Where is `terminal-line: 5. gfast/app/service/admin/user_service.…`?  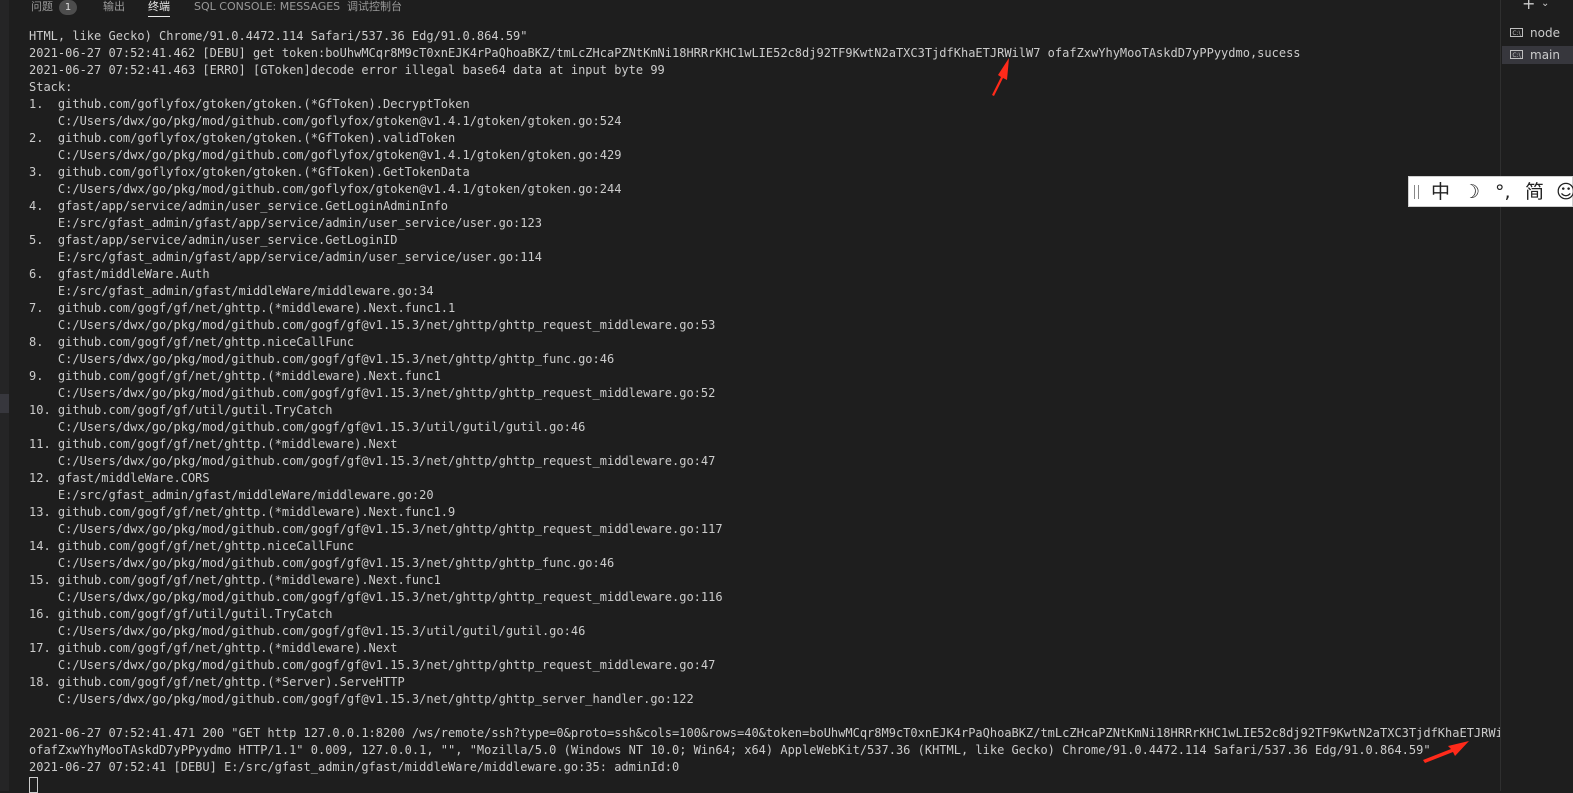 terminal-line: 5. gfast/app/service/admin/user_service.… is located at coordinates (213, 240).